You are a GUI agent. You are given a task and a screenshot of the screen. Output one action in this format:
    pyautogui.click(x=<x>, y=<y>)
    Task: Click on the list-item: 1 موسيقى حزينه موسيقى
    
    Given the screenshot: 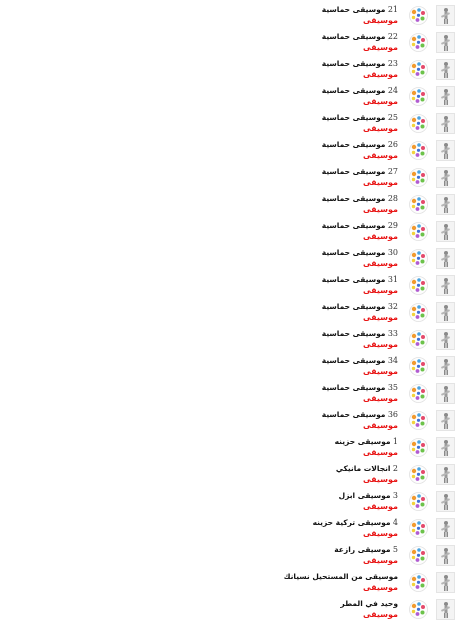 What is the action you would take?
    pyautogui.click(x=230, y=445)
    